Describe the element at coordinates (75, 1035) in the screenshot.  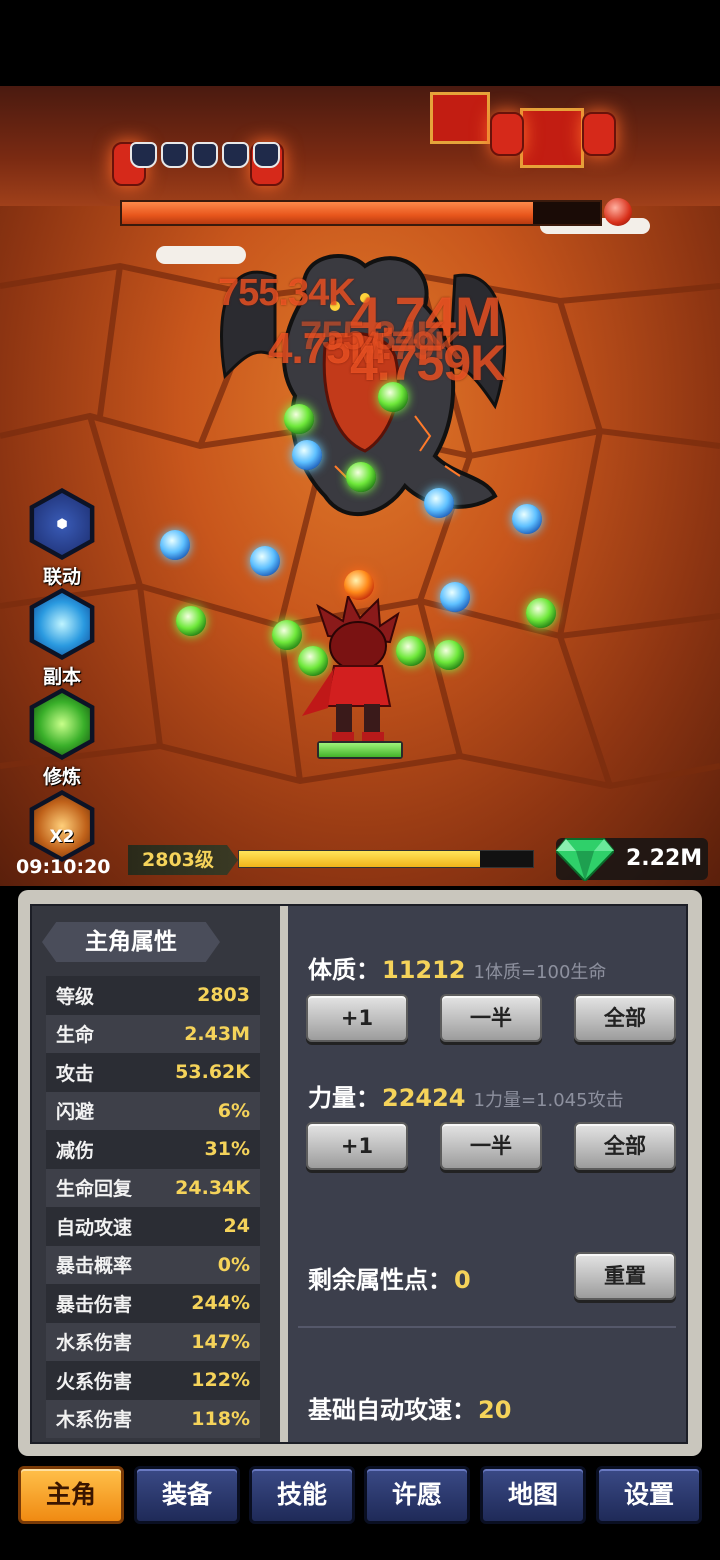
I see `stat-key: 生命` at that location.